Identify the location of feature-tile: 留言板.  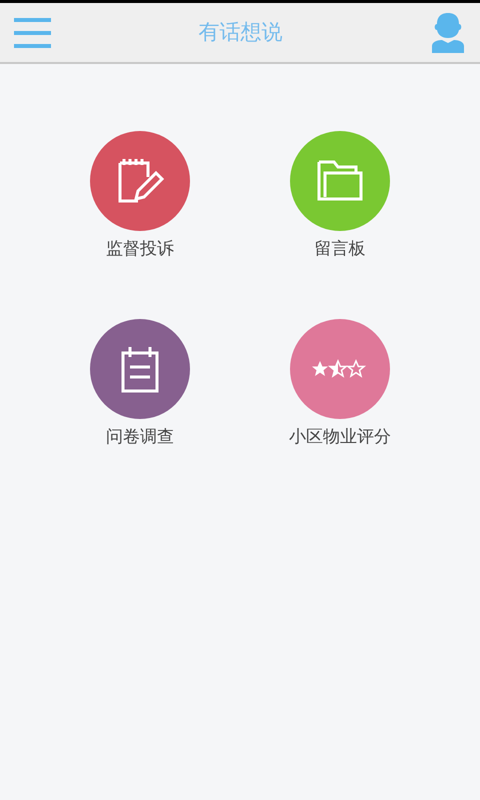
(340, 196).